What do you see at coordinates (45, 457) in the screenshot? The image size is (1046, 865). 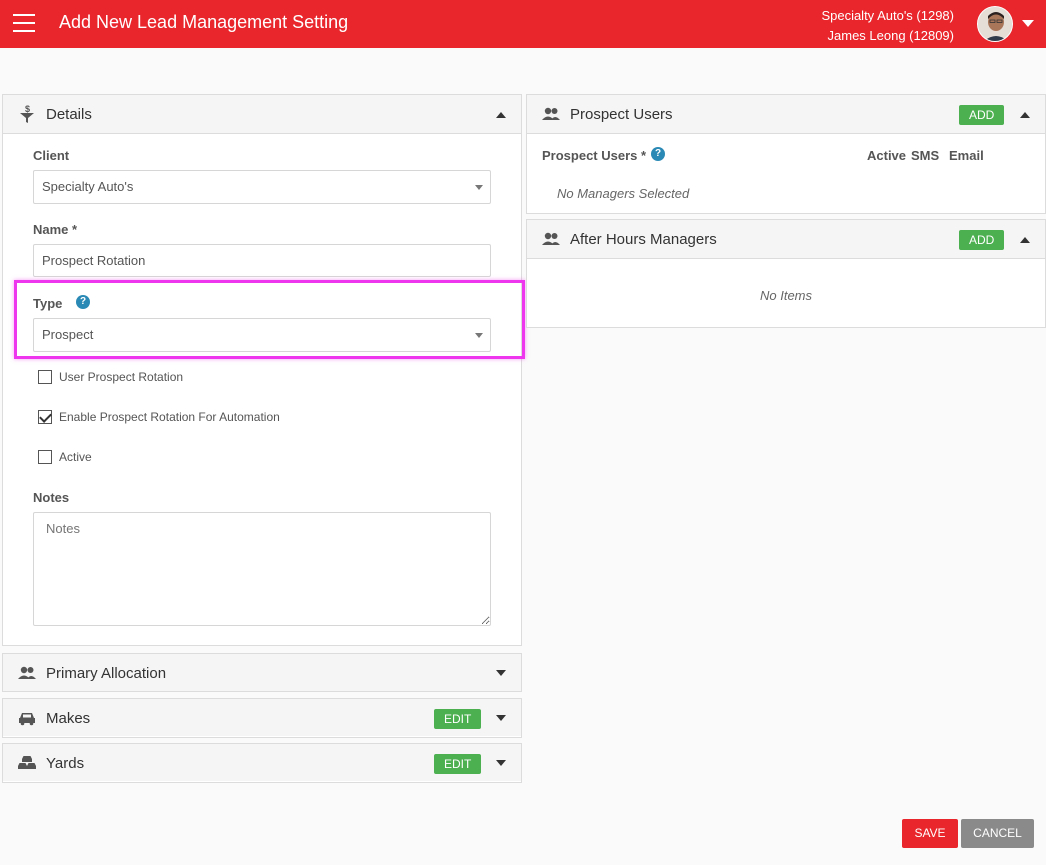 I see `active-checkbox` at bounding box center [45, 457].